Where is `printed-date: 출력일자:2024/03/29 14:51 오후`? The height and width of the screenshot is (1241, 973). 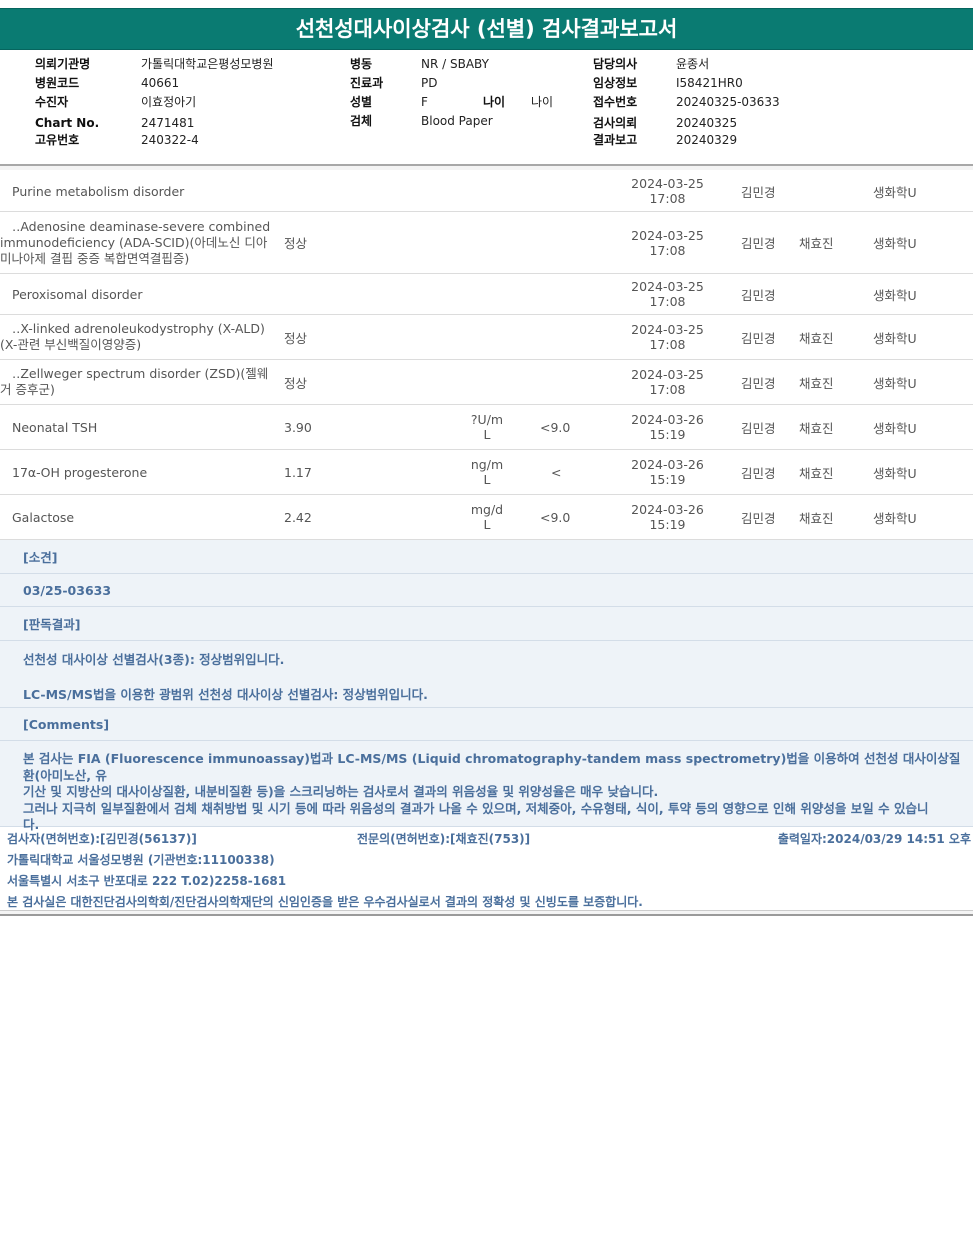 printed-date: 출력일자:2024/03/29 14:51 오후 is located at coordinates (874, 839).